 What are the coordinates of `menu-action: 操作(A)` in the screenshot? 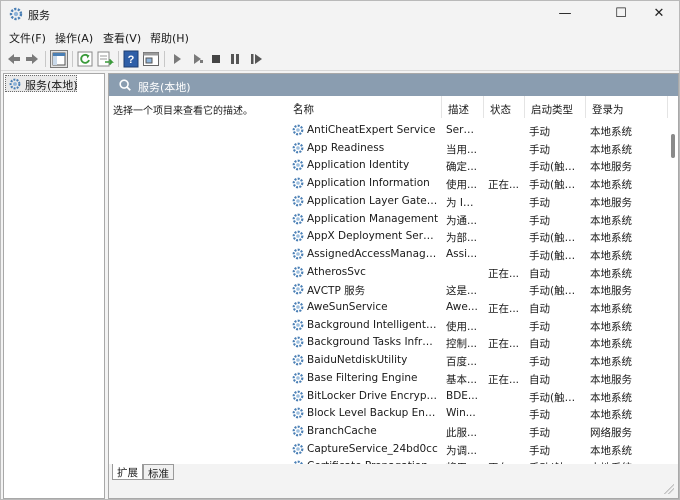 It's located at (74, 38).